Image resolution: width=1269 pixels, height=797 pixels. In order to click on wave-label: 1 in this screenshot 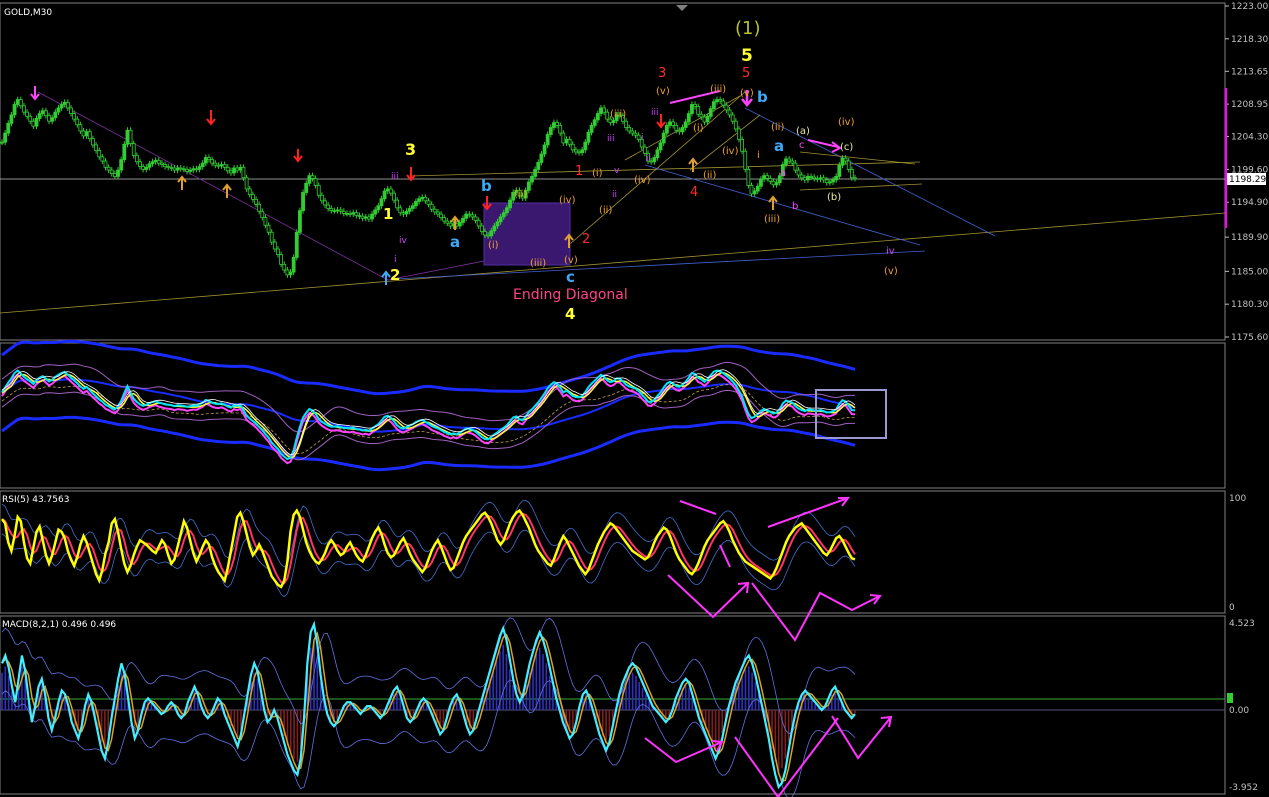, I will do `click(579, 171)`.